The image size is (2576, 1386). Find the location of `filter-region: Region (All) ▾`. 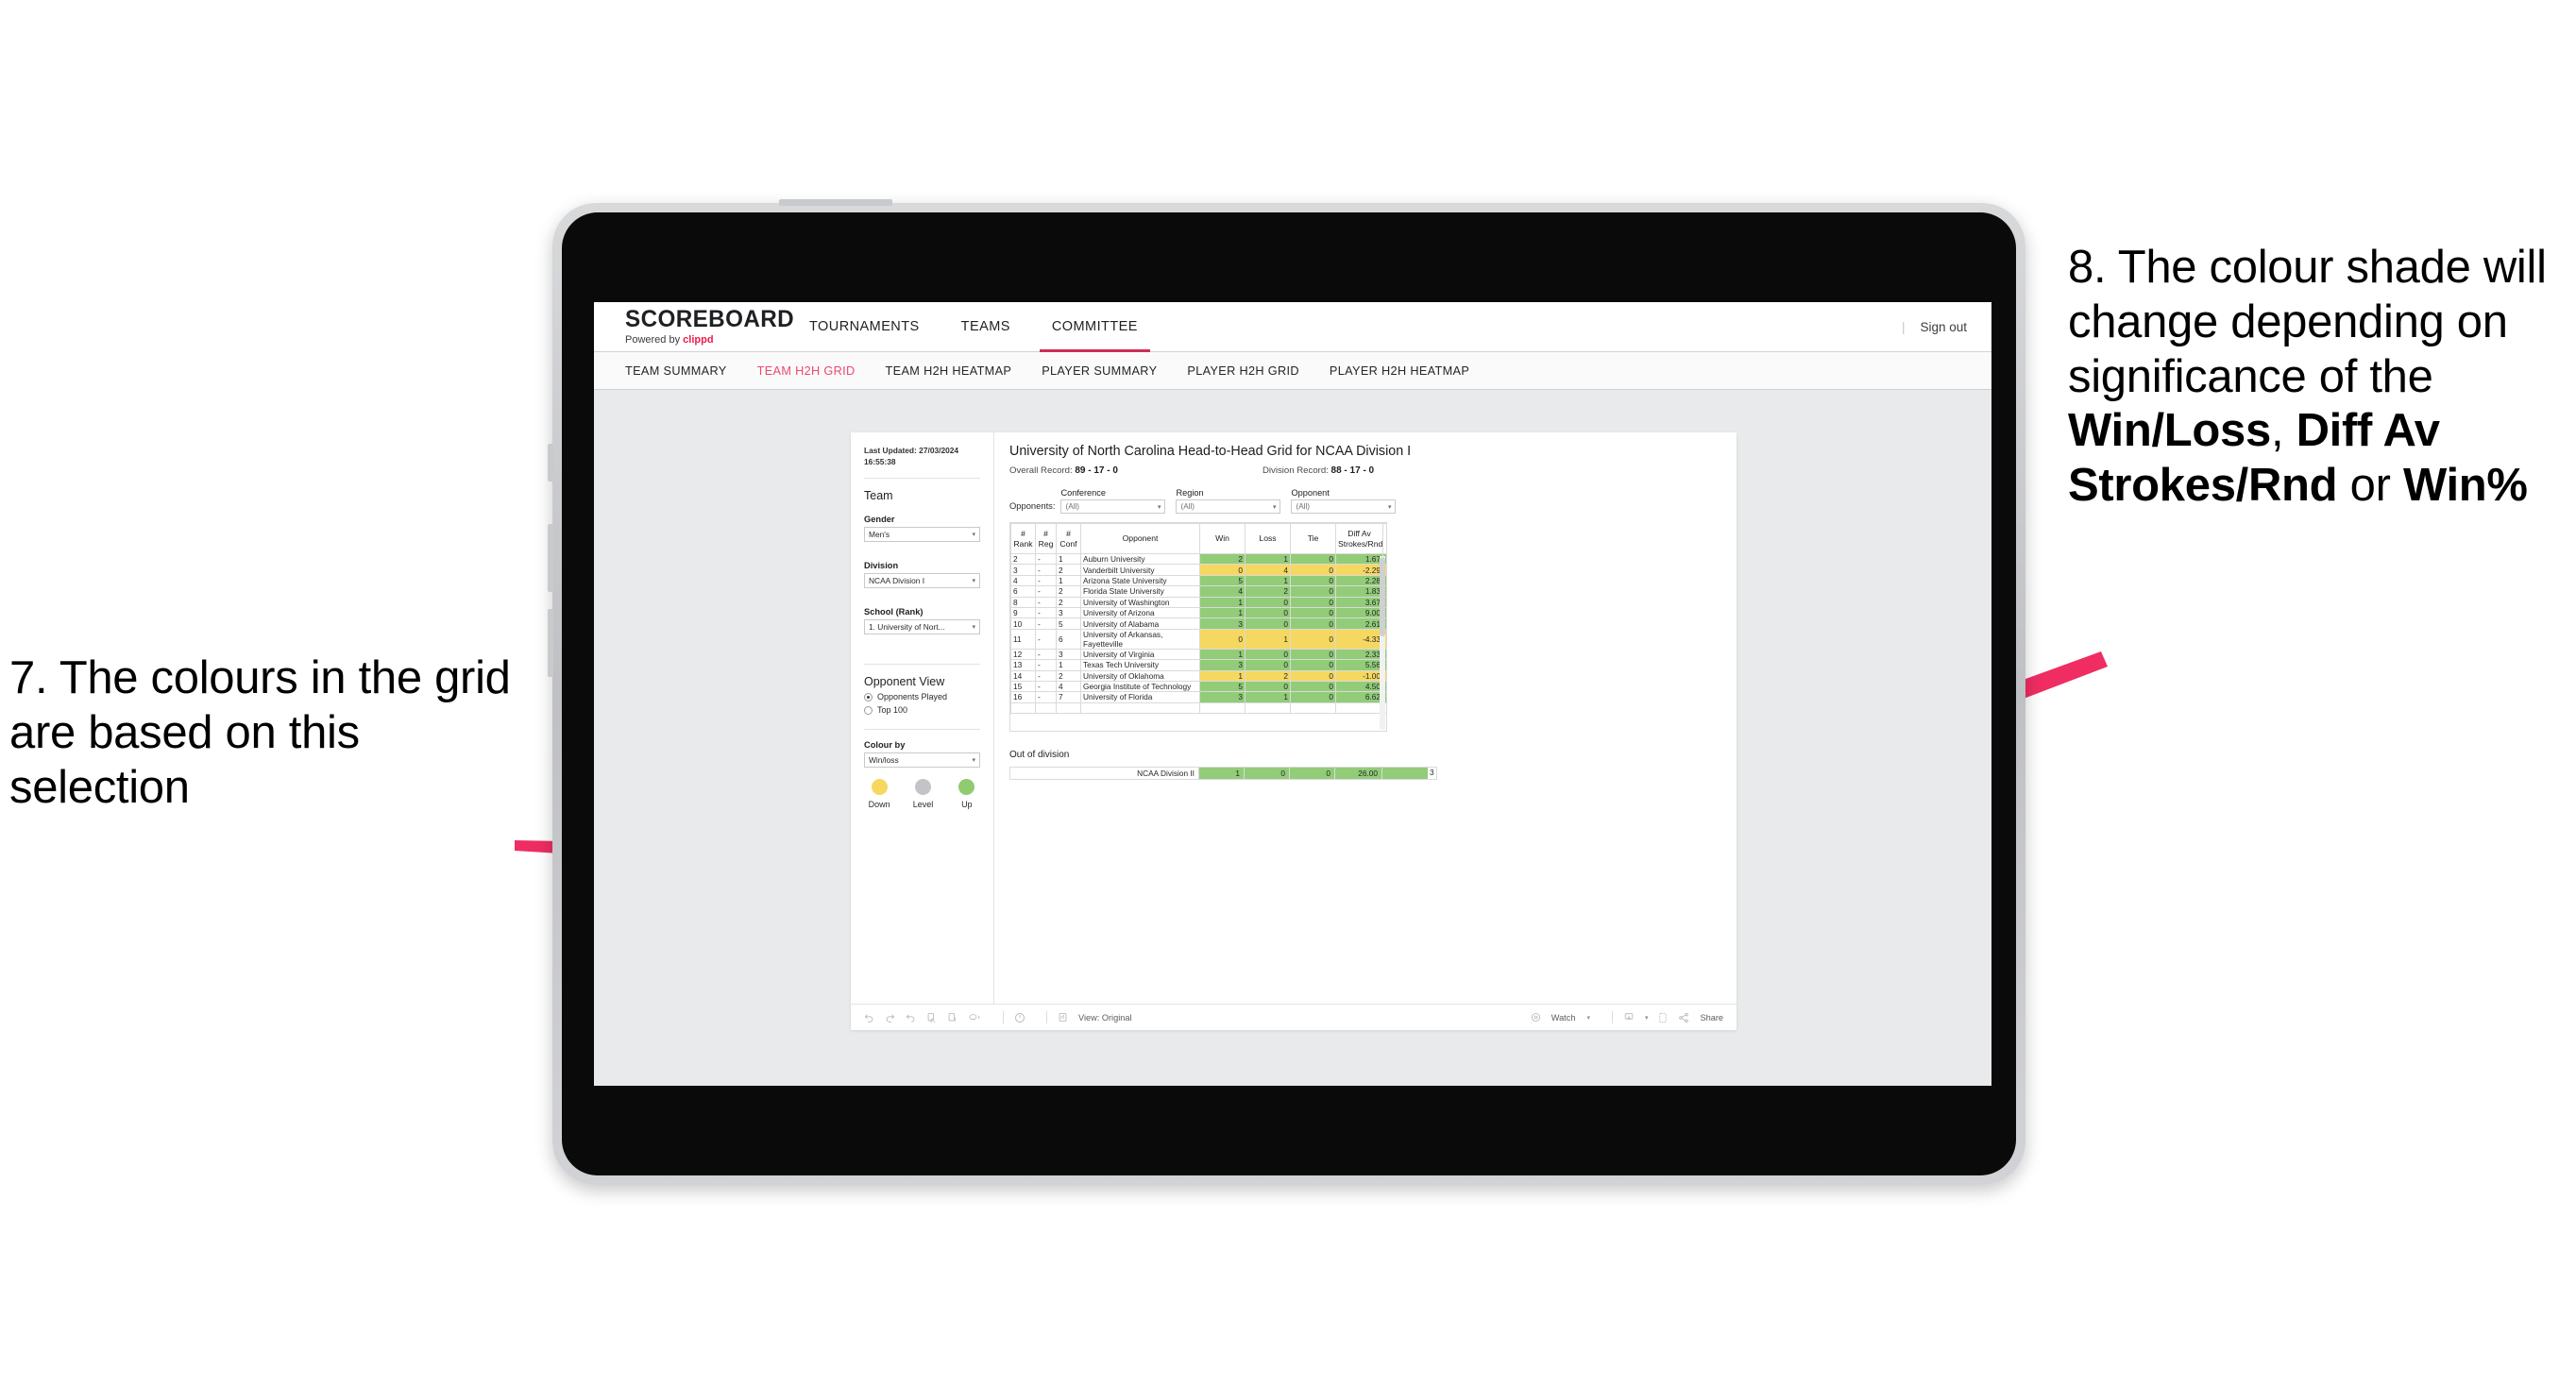

filter-region: Region (All) ▾ is located at coordinates (1228, 501).